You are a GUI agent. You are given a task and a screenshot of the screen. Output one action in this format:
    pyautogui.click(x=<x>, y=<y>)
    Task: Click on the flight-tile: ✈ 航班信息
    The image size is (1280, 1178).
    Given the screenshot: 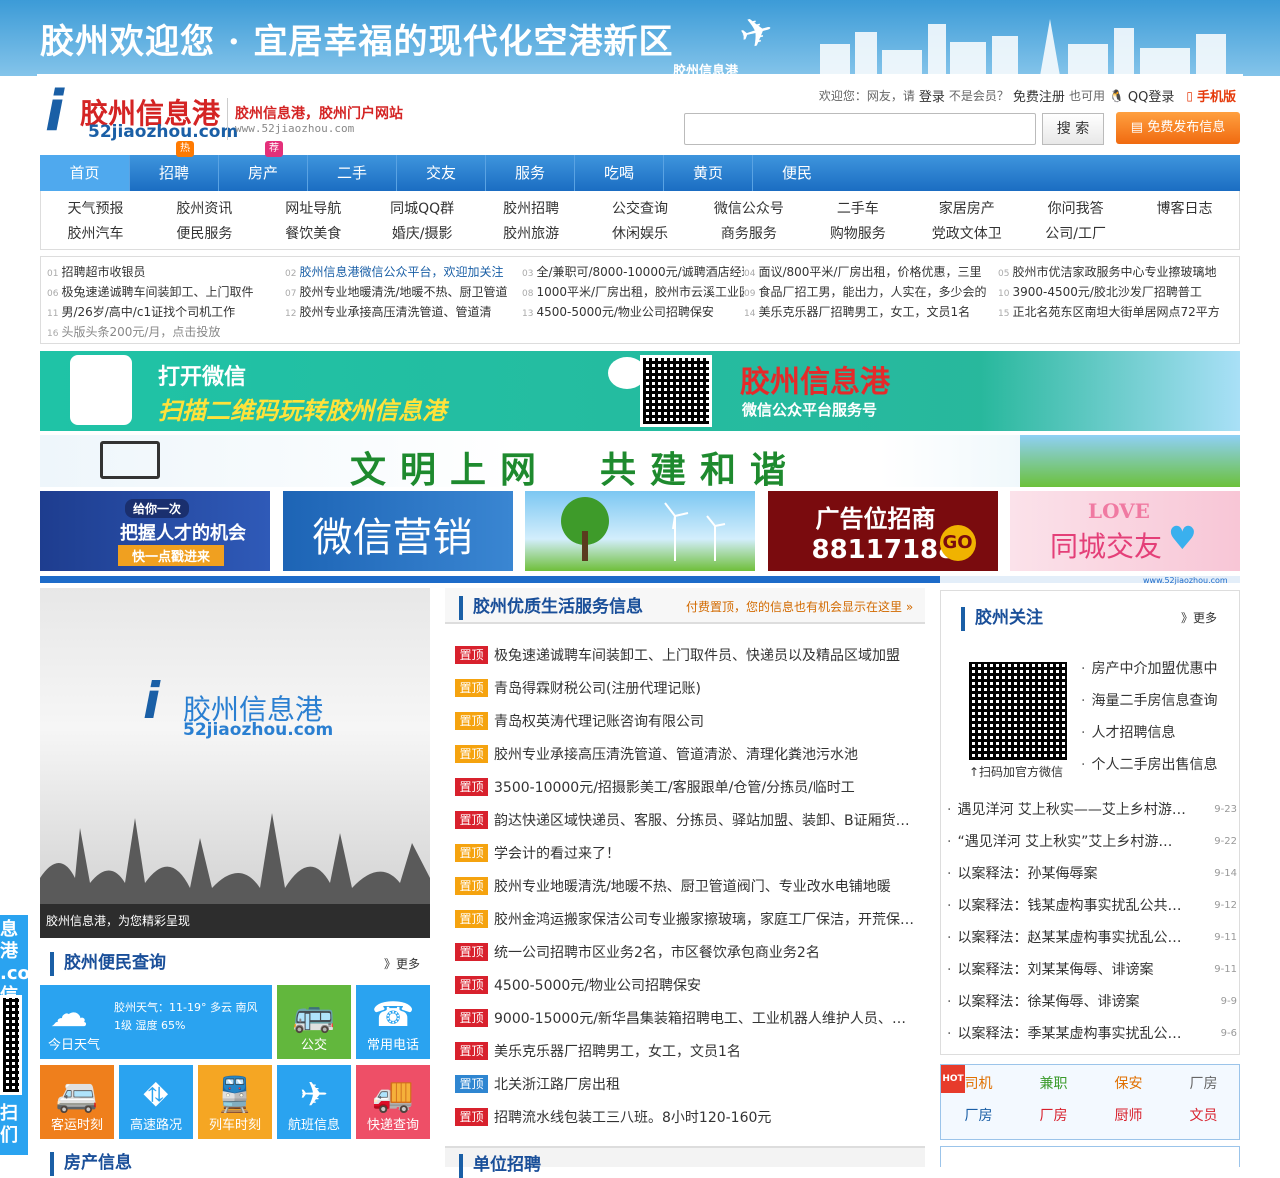 What is the action you would take?
    pyautogui.click(x=314, y=1102)
    